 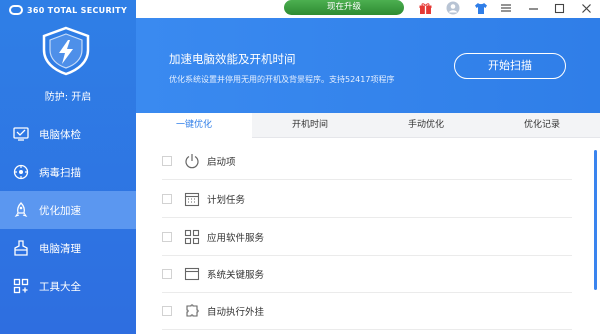 I want to click on list-item-label: 启动项, so click(x=221, y=162).